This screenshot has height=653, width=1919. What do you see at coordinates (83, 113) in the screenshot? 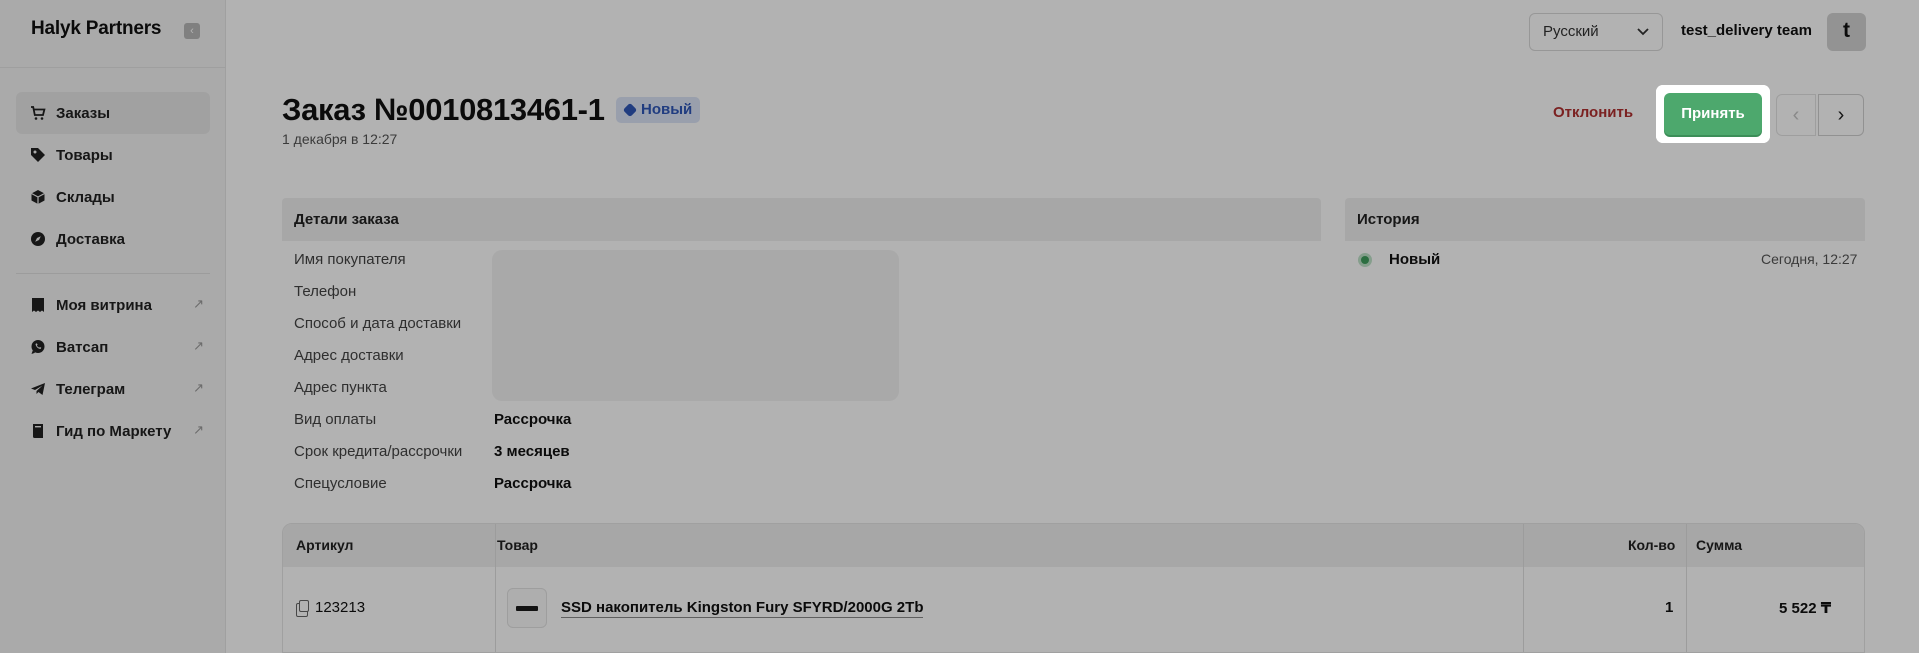
I see `sidebar-item-label: Заказы` at bounding box center [83, 113].